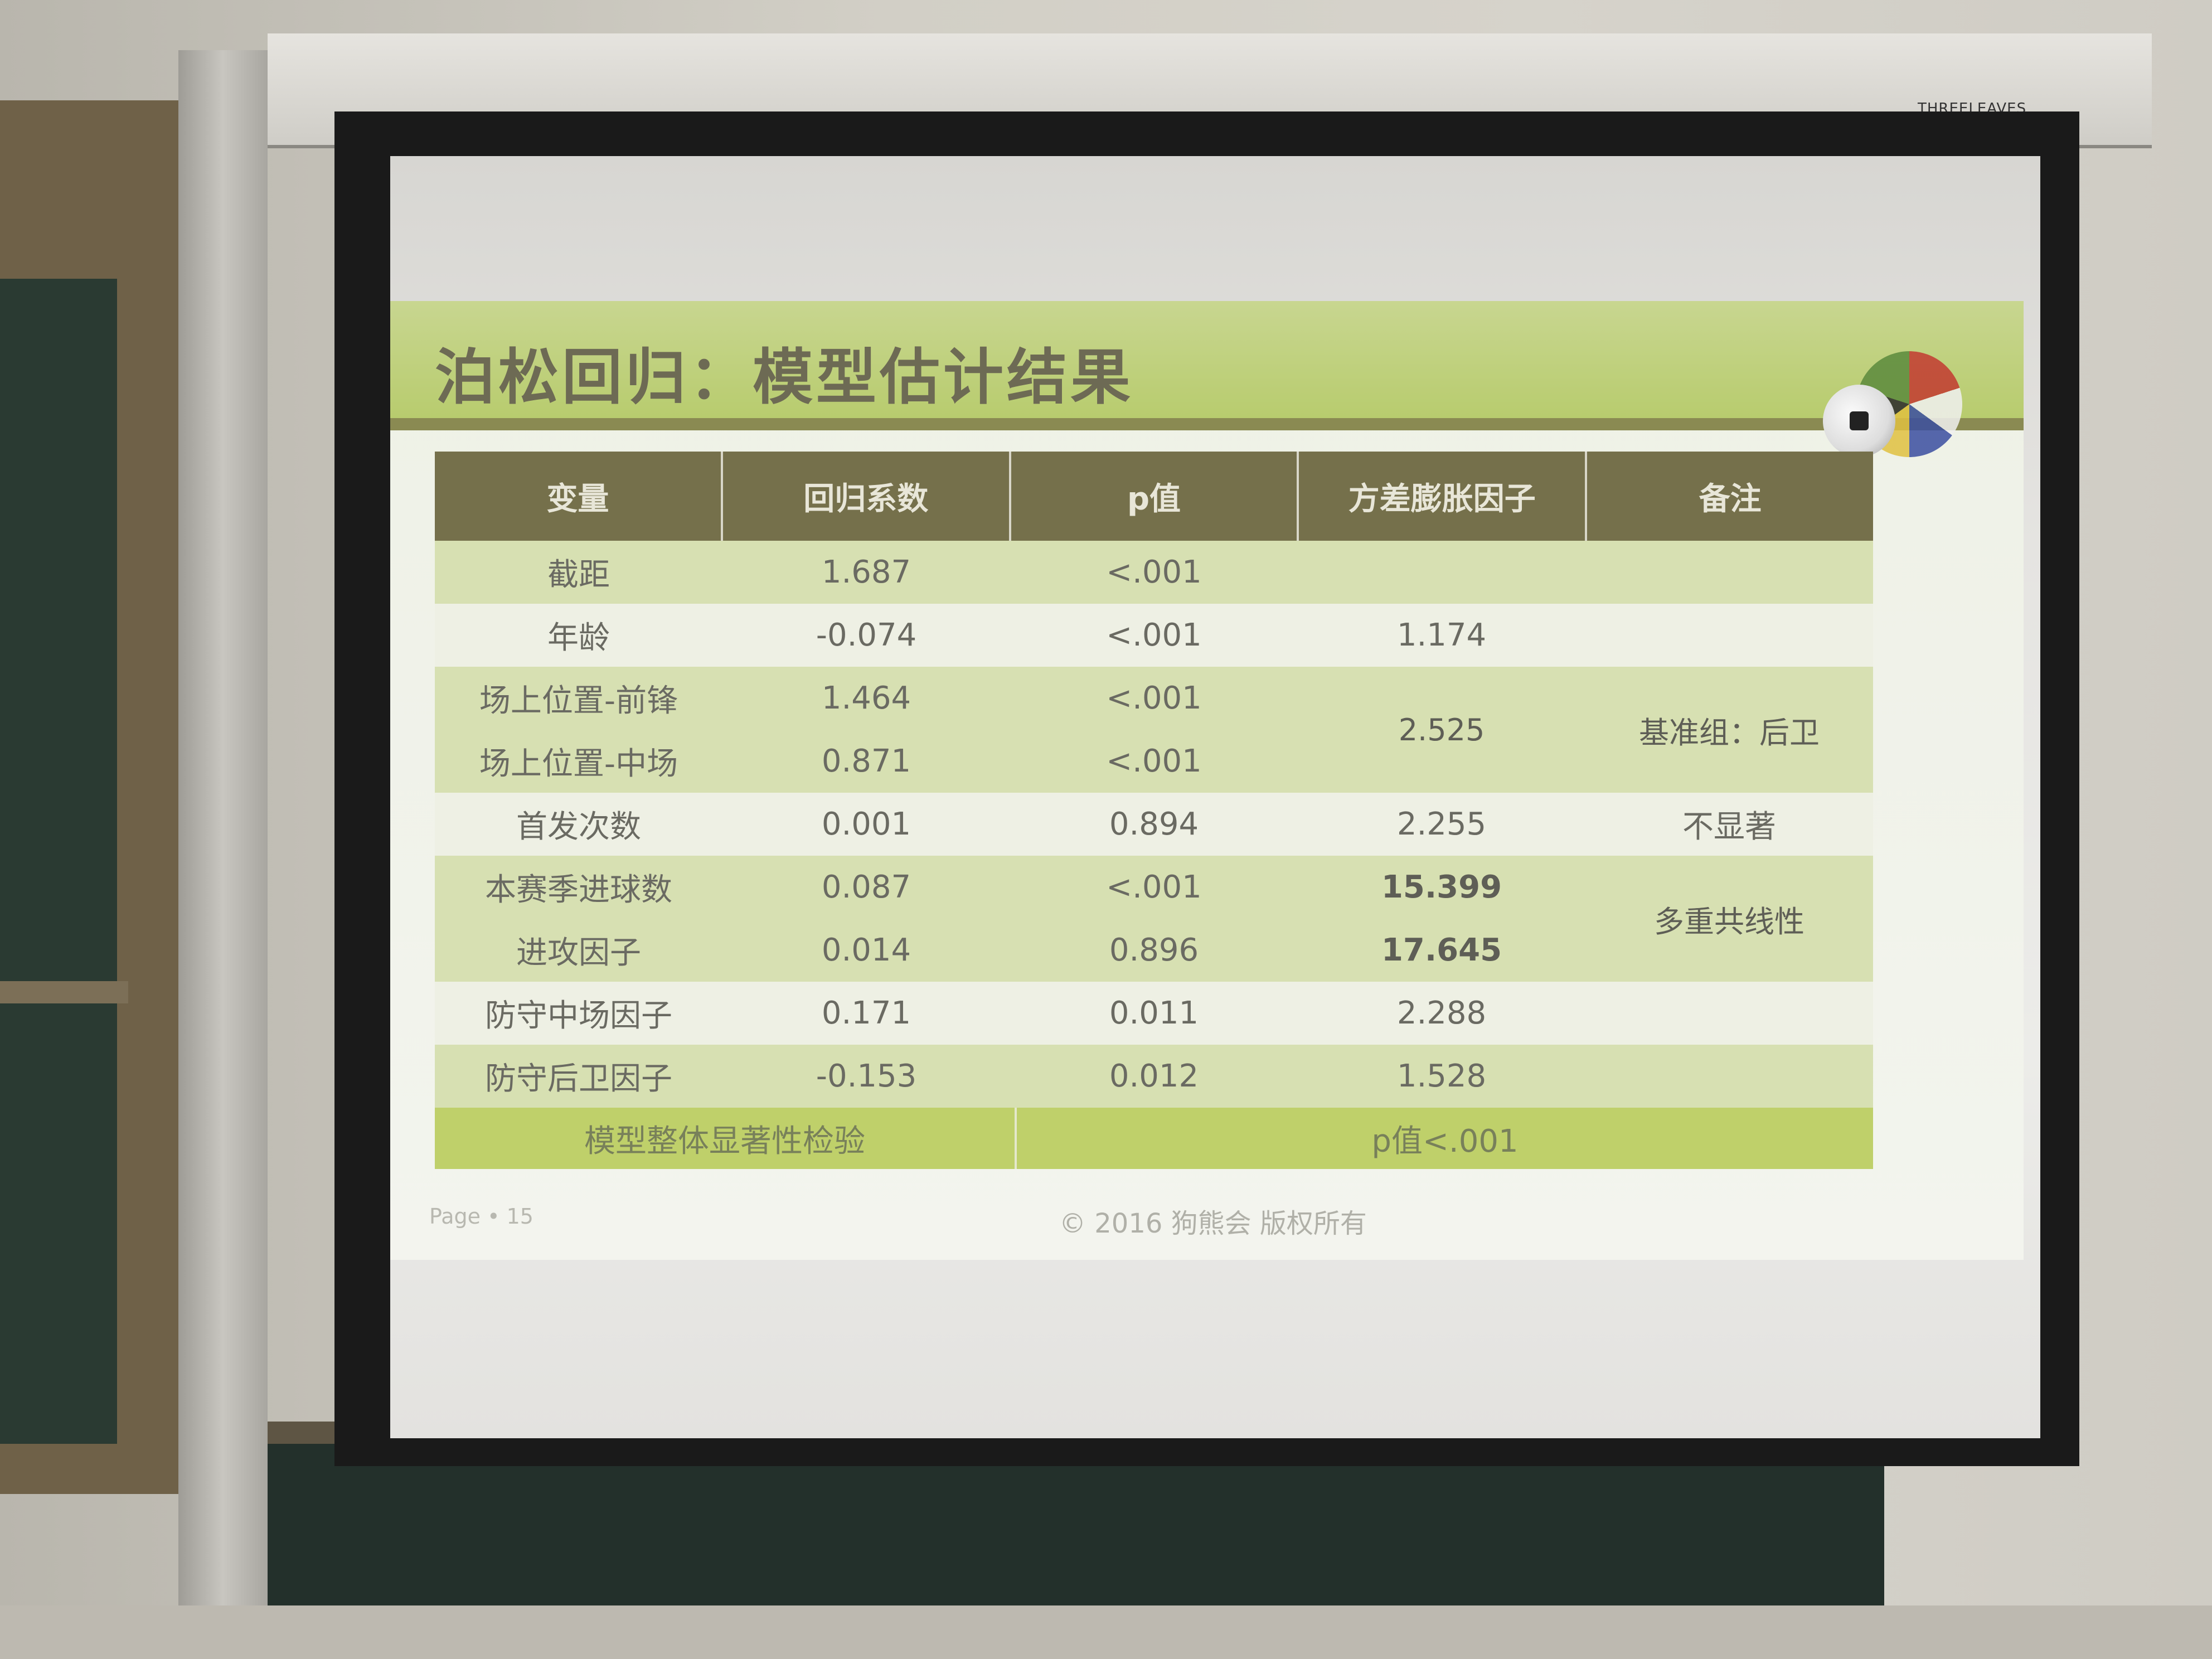 Image resolution: width=2212 pixels, height=1659 pixels. What do you see at coordinates (784, 378) in the screenshot?
I see `slide-title: 泊松回归：模型估计结果` at bounding box center [784, 378].